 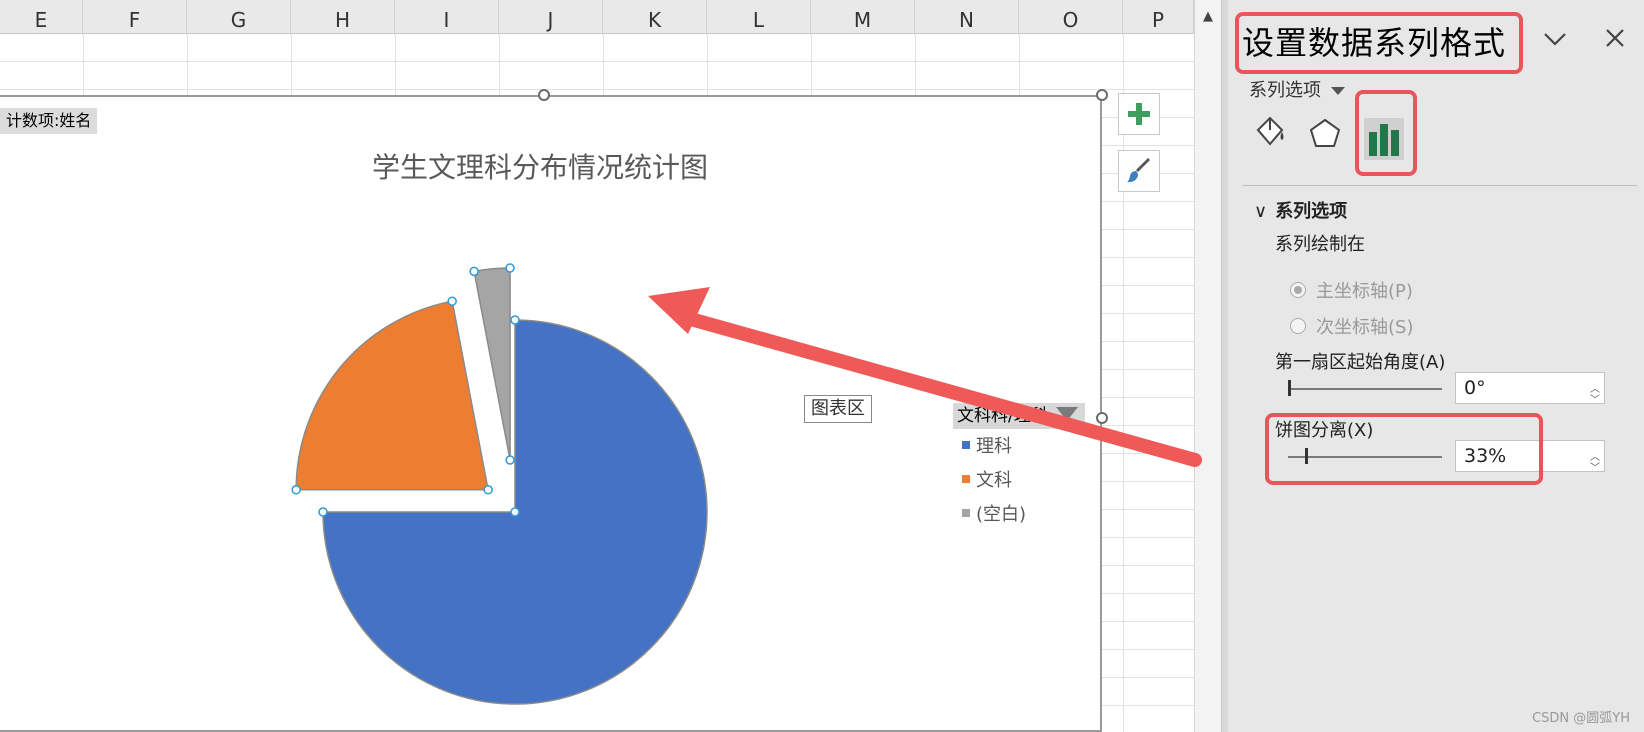 I want to click on chart-styles-button, so click(x=1139, y=171).